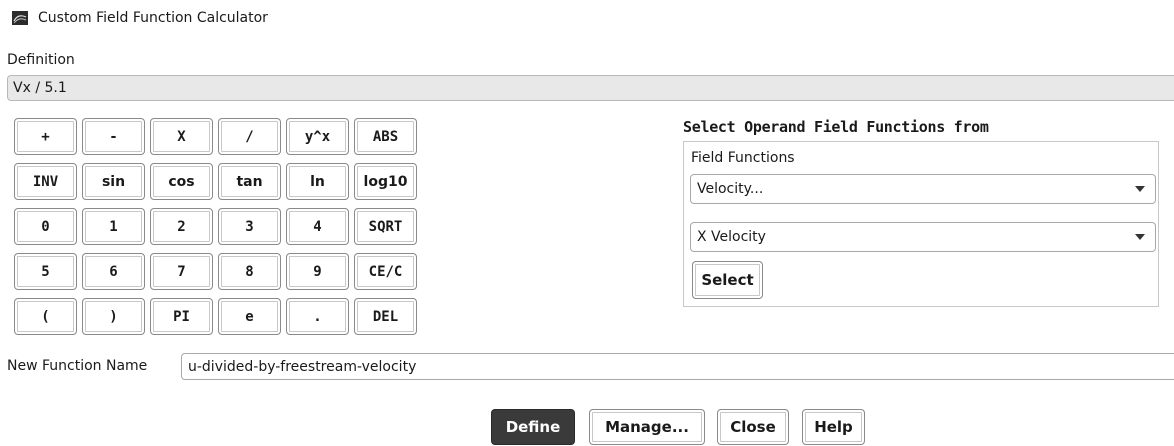 The width and height of the screenshot is (1174, 446). I want to click on function-dropdown-value: X Velocity, so click(731, 237).